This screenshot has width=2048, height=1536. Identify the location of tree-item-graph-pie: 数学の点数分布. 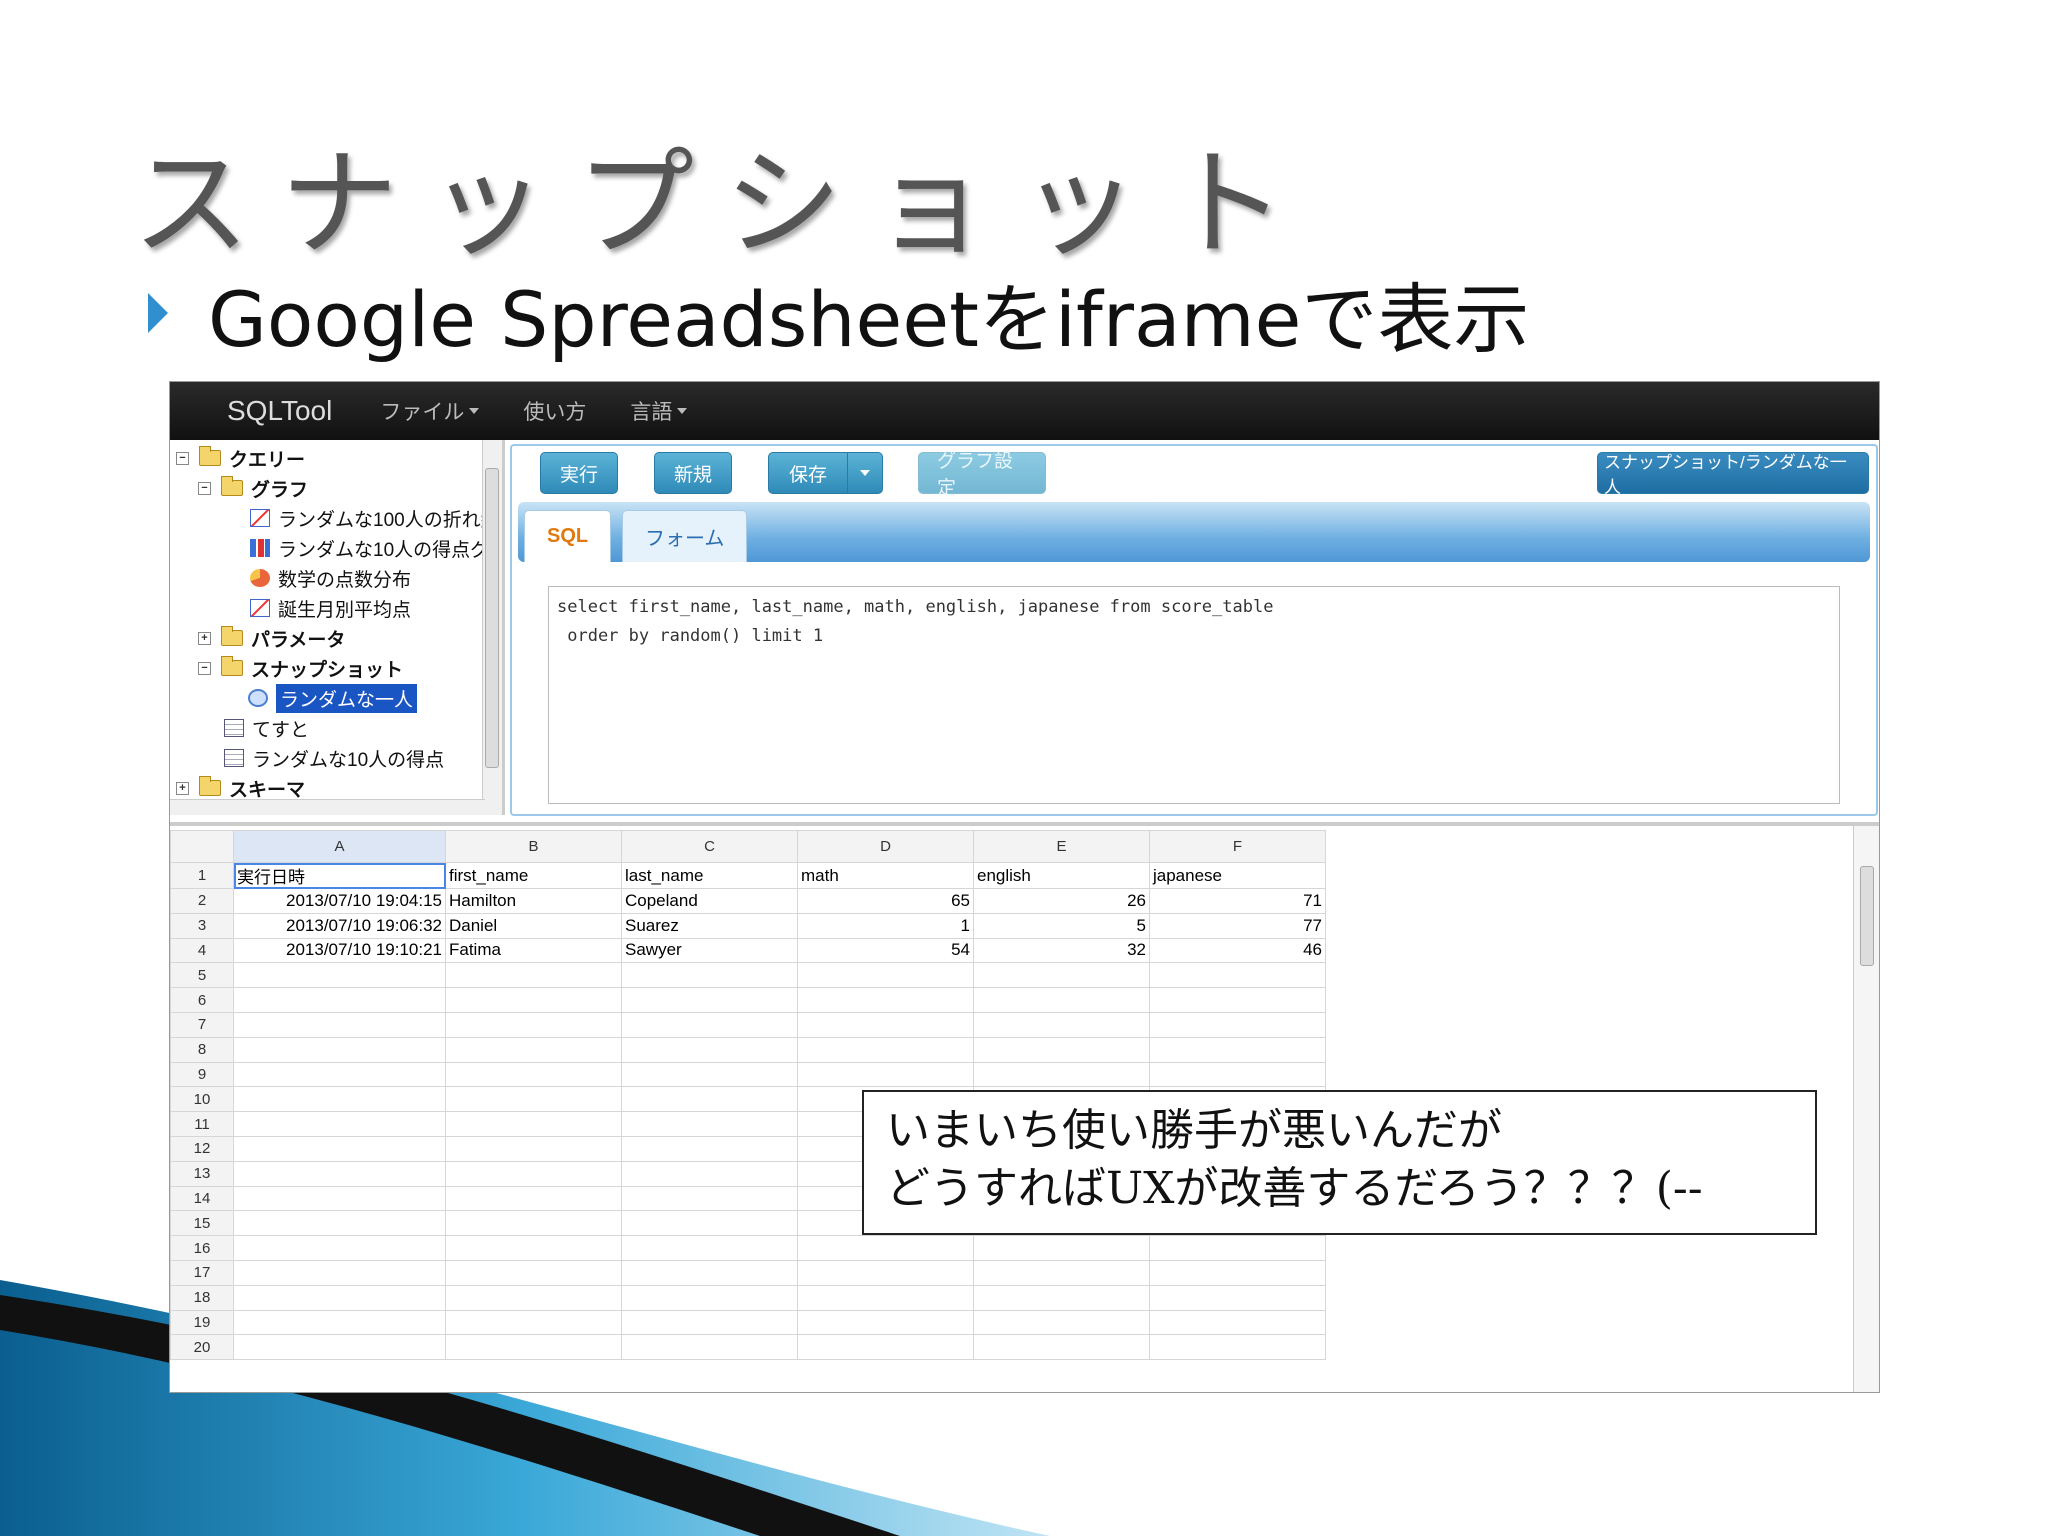
(330, 578).